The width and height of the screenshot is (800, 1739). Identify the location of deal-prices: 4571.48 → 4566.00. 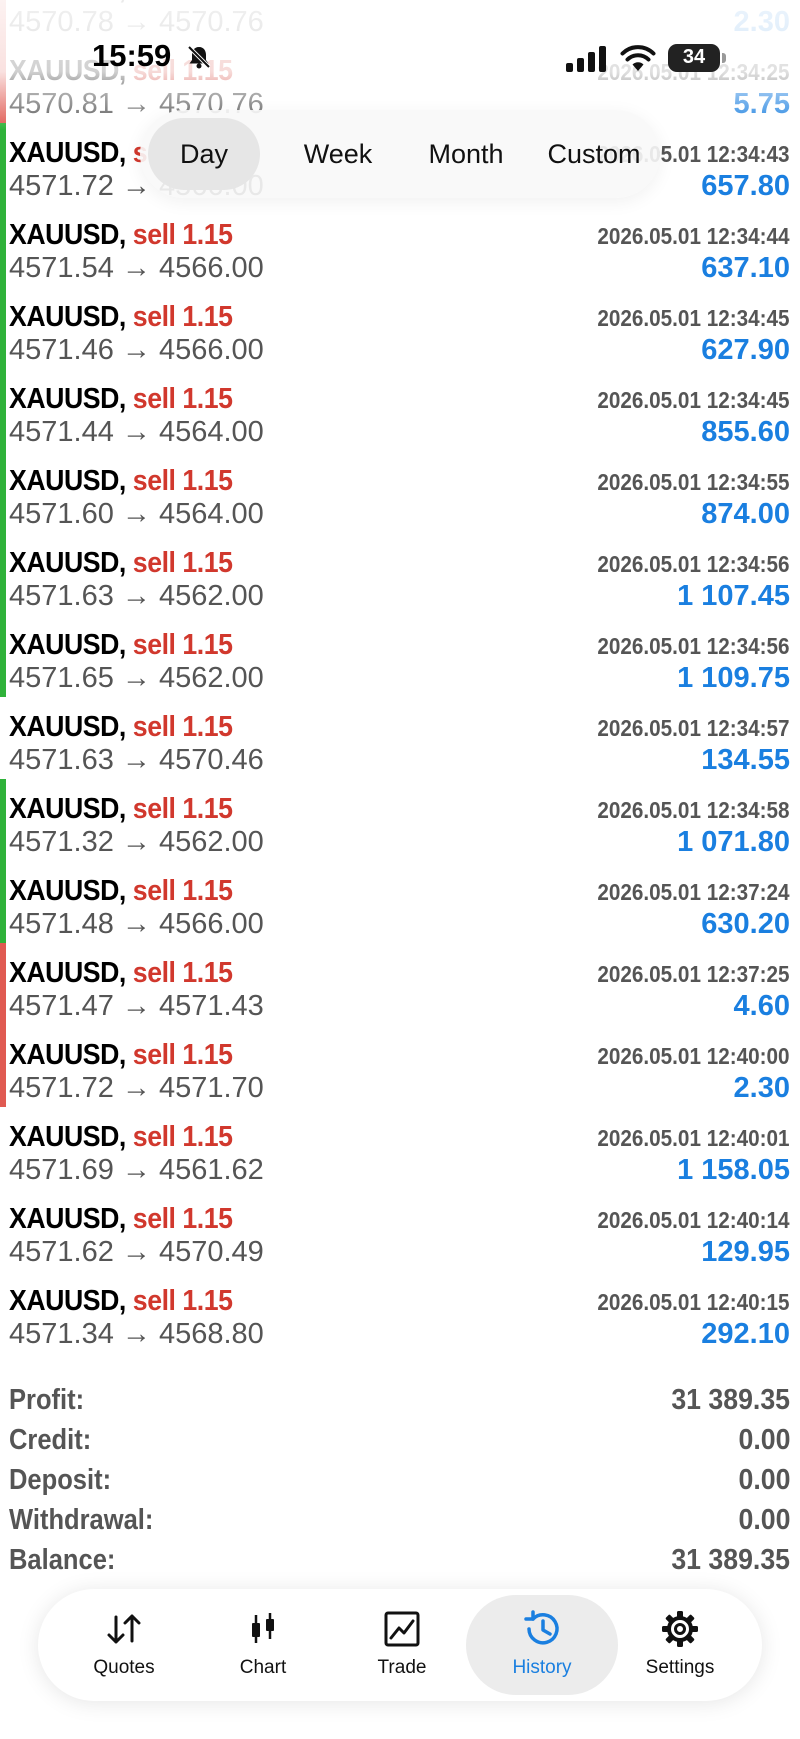
(136, 924).